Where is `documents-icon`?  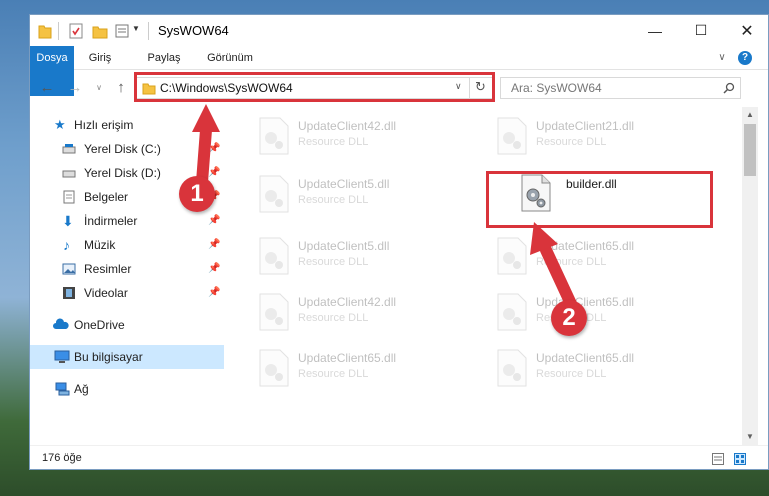
documents-icon is located at coordinates (69, 197).